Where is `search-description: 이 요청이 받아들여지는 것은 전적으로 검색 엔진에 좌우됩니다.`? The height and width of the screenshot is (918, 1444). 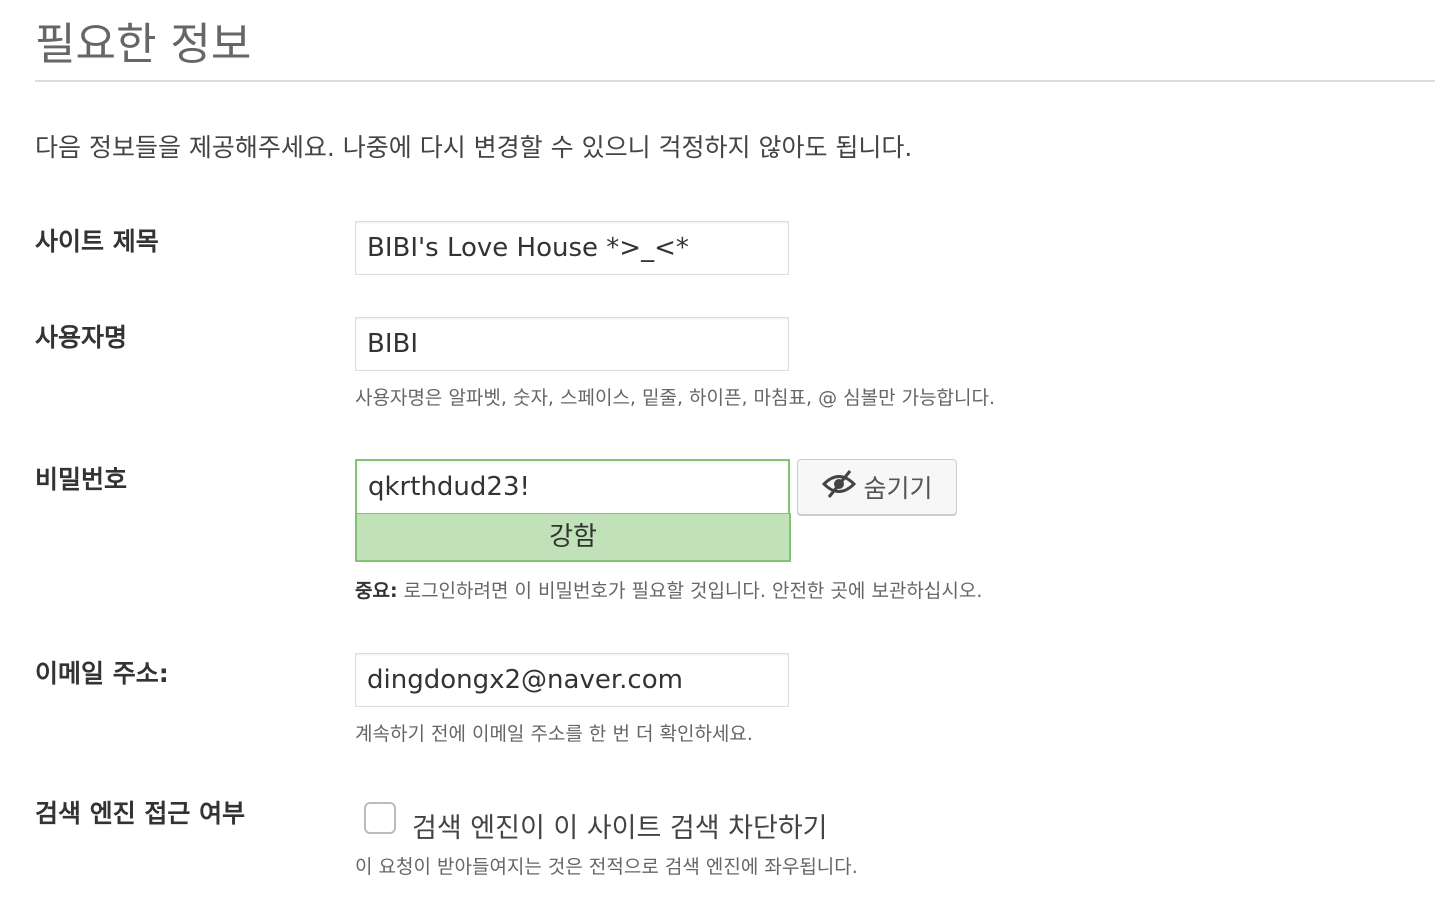 search-description: 이 요청이 받아들여지는 것은 전적으로 검색 엔진에 좌우됩니다. is located at coordinates (606, 867).